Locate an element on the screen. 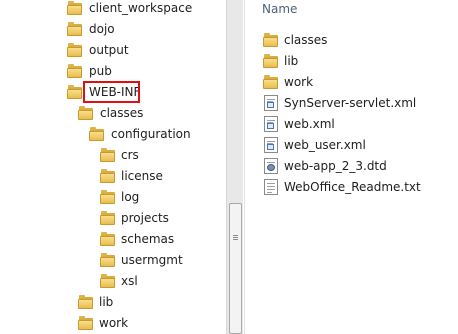 The width and height of the screenshot is (458, 334). tree-item-usermgmt: usermgmt is located at coordinates (141, 260).